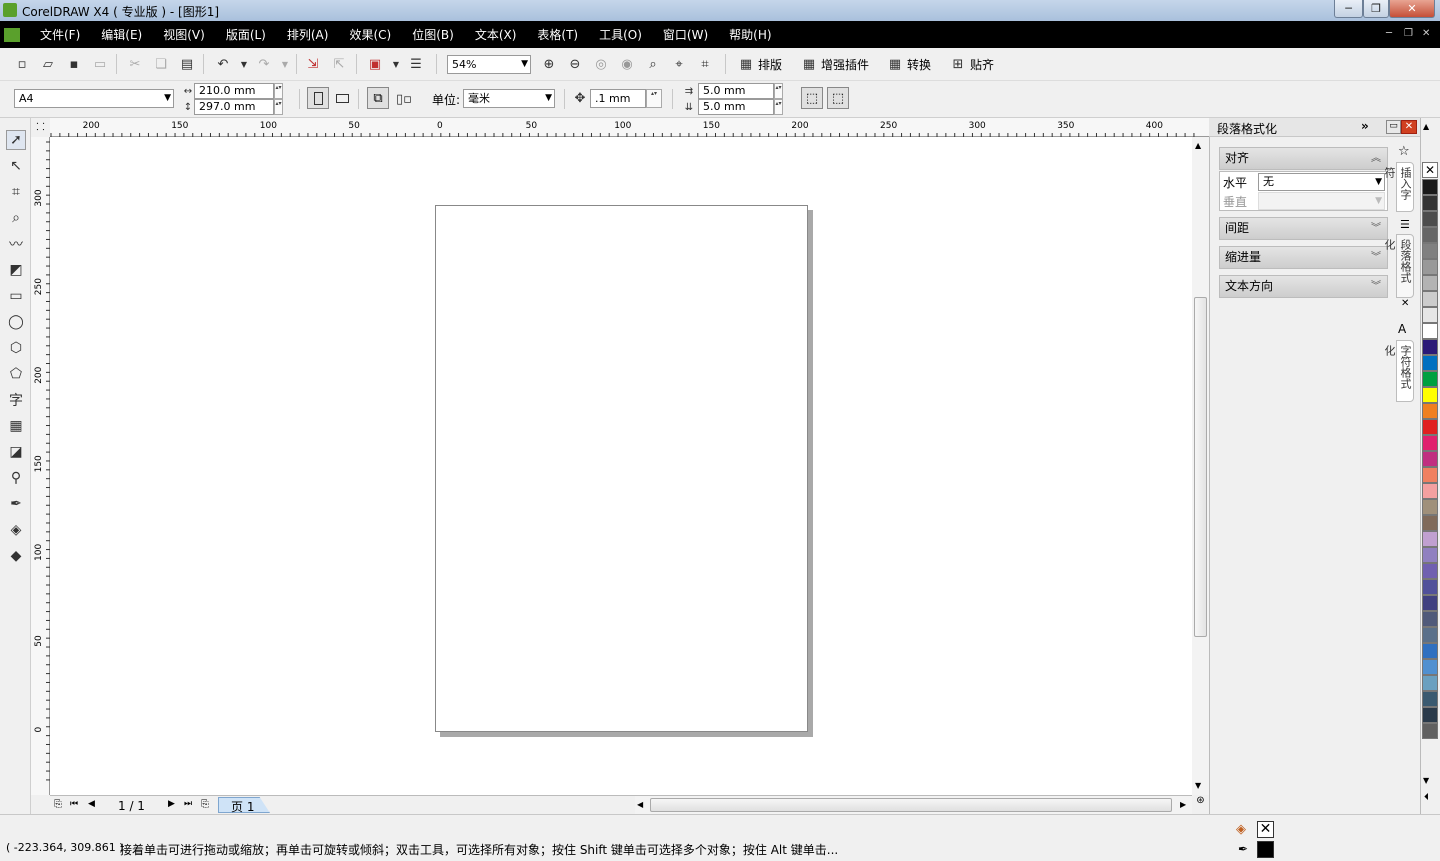 This screenshot has width=1440, height=861. What do you see at coordinates (433, 34) in the screenshot?
I see `menu-item: 位图(B)` at bounding box center [433, 34].